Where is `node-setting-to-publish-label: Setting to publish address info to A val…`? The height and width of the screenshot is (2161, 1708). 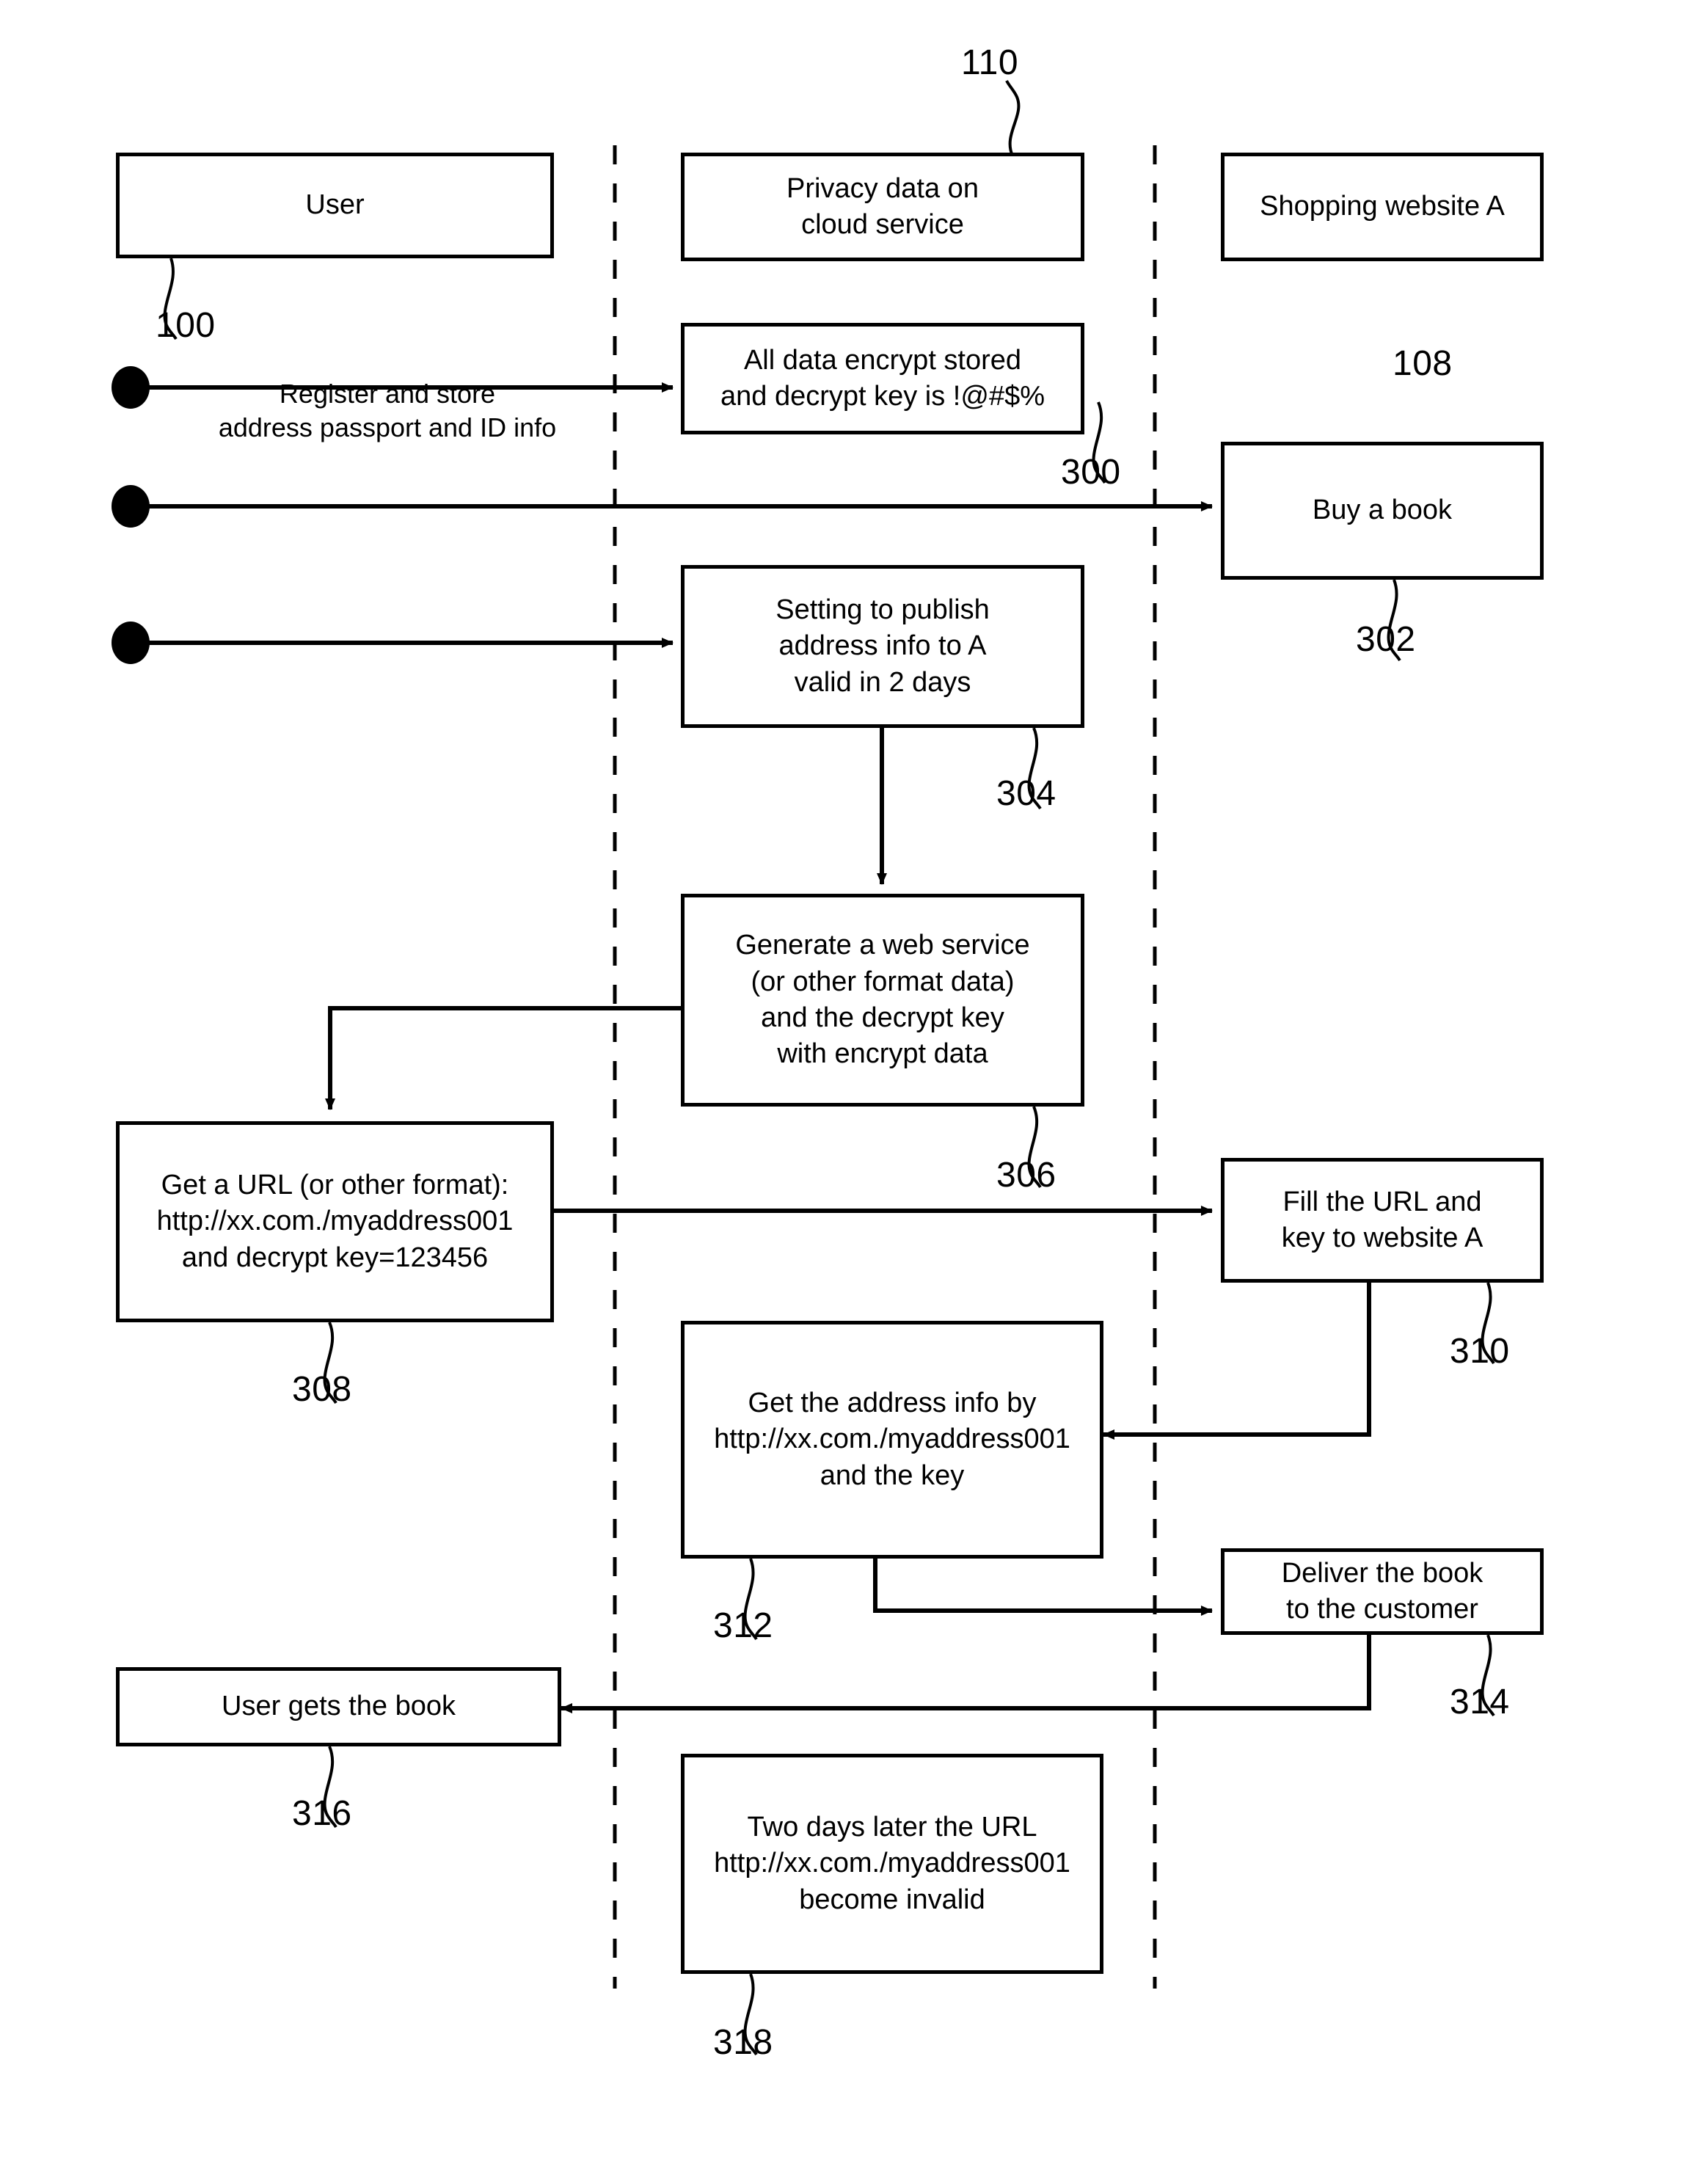 node-setting-to-publish-label: Setting to publish address info to A val… is located at coordinates (882, 646).